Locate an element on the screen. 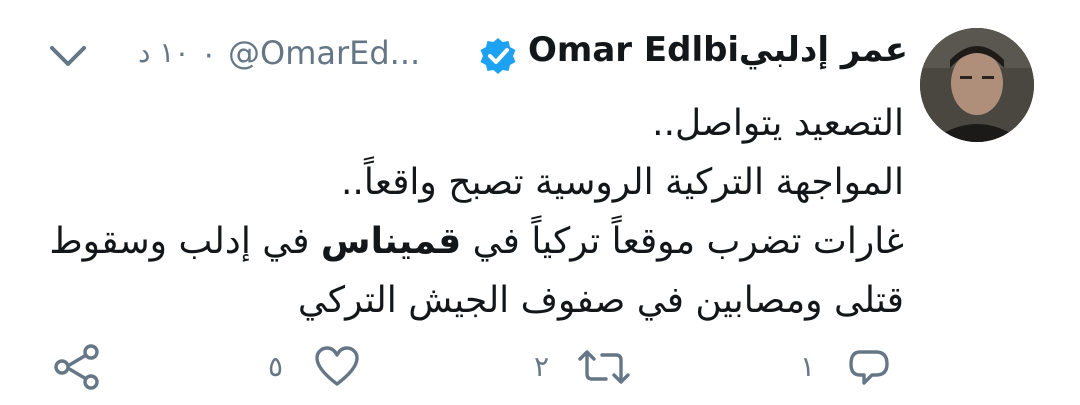 The height and width of the screenshot is (405, 1080). avatar is located at coordinates (977, 85).